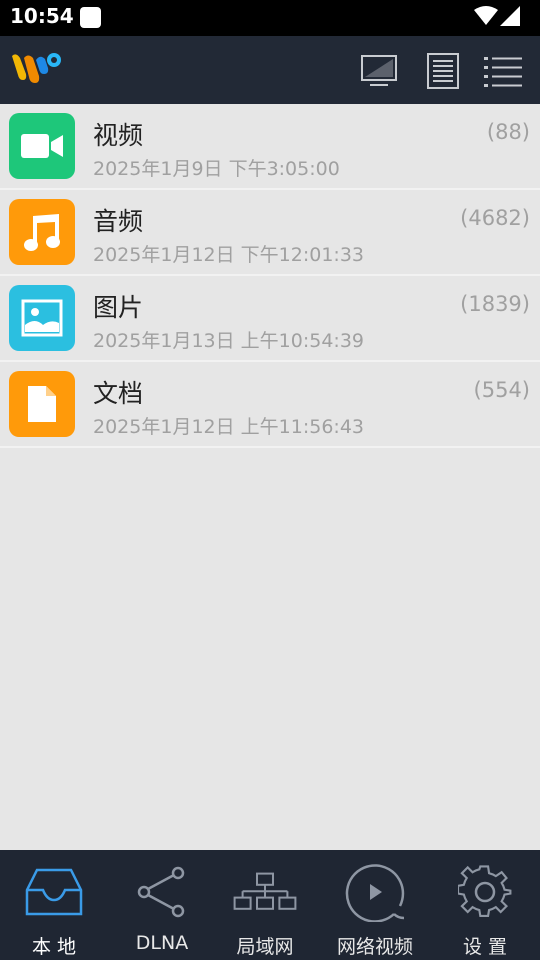  I want to click on category-row-video: 视频 2025年1月9日 下午3:05:00 (88), so click(270, 147).